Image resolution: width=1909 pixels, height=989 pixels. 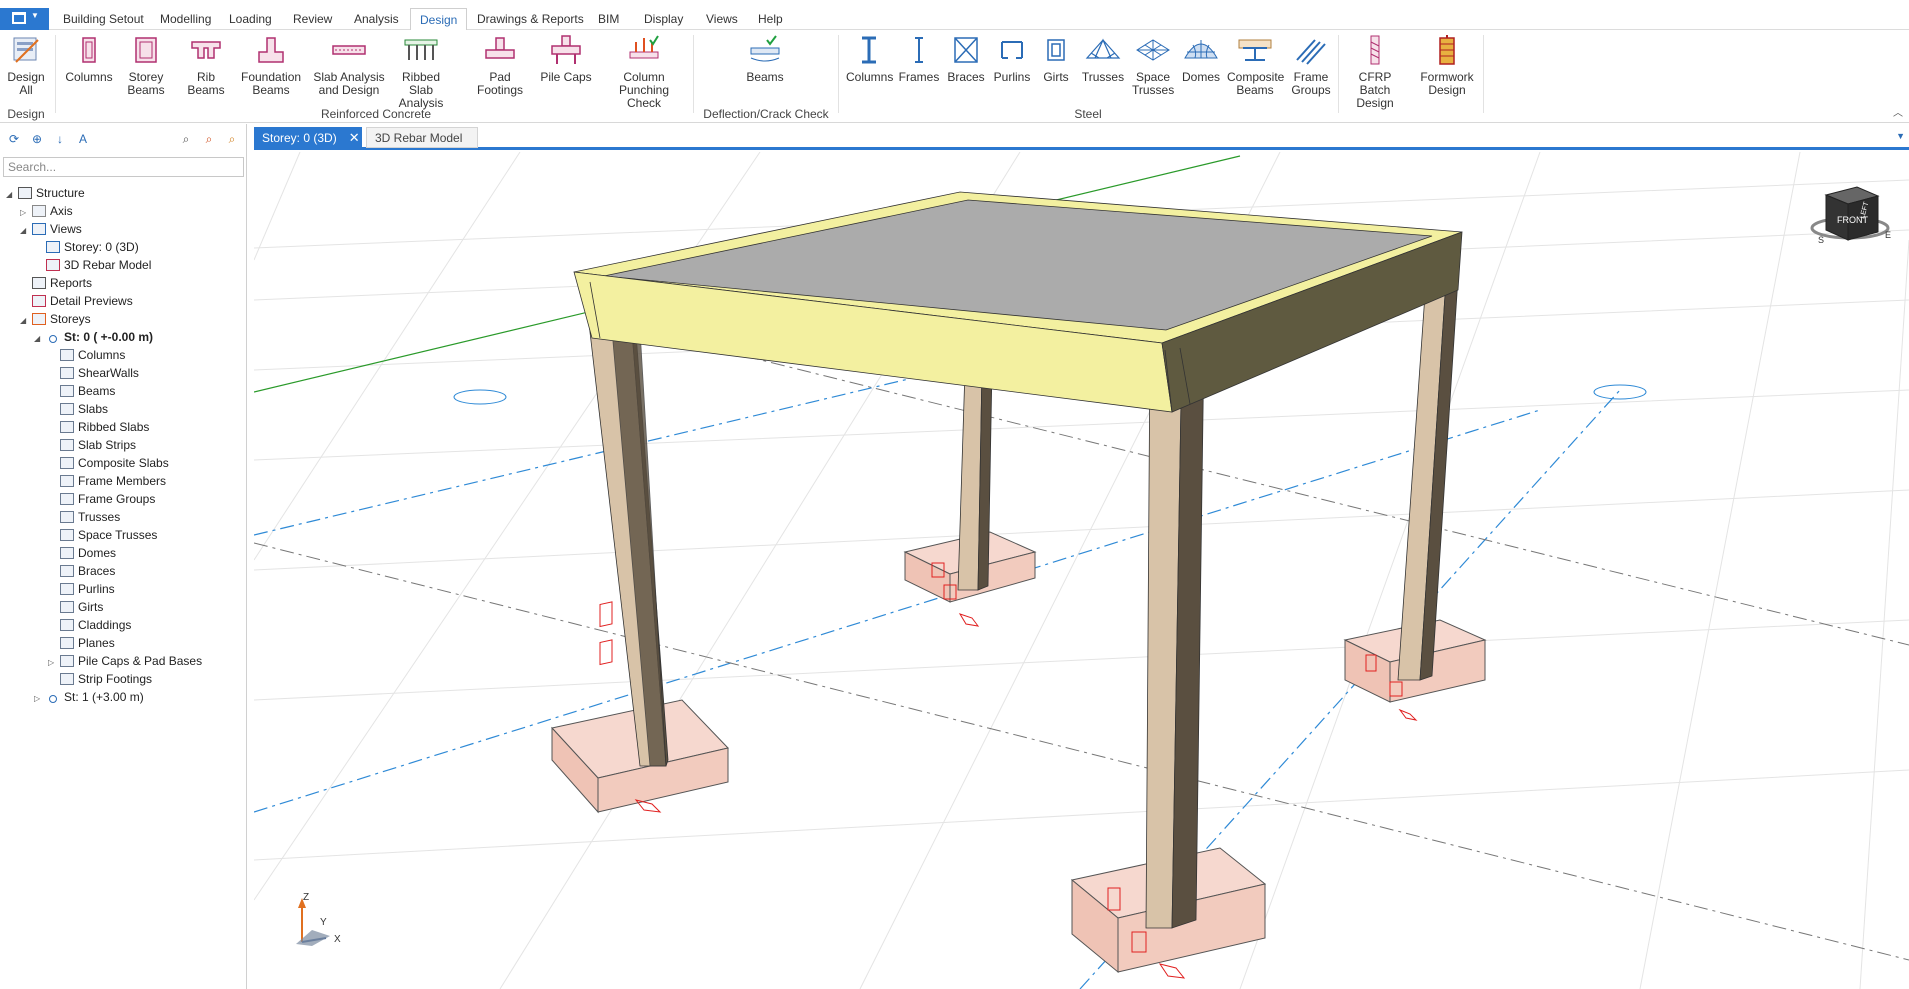 What do you see at coordinates (1375, 90) in the screenshot?
I see `cfrp-batch-design-label: CFRP Batch Design` at bounding box center [1375, 90].